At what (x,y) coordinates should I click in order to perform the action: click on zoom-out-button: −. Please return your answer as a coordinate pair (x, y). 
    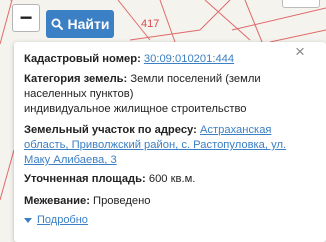
    Looking at the image, I should click on (26, 18).